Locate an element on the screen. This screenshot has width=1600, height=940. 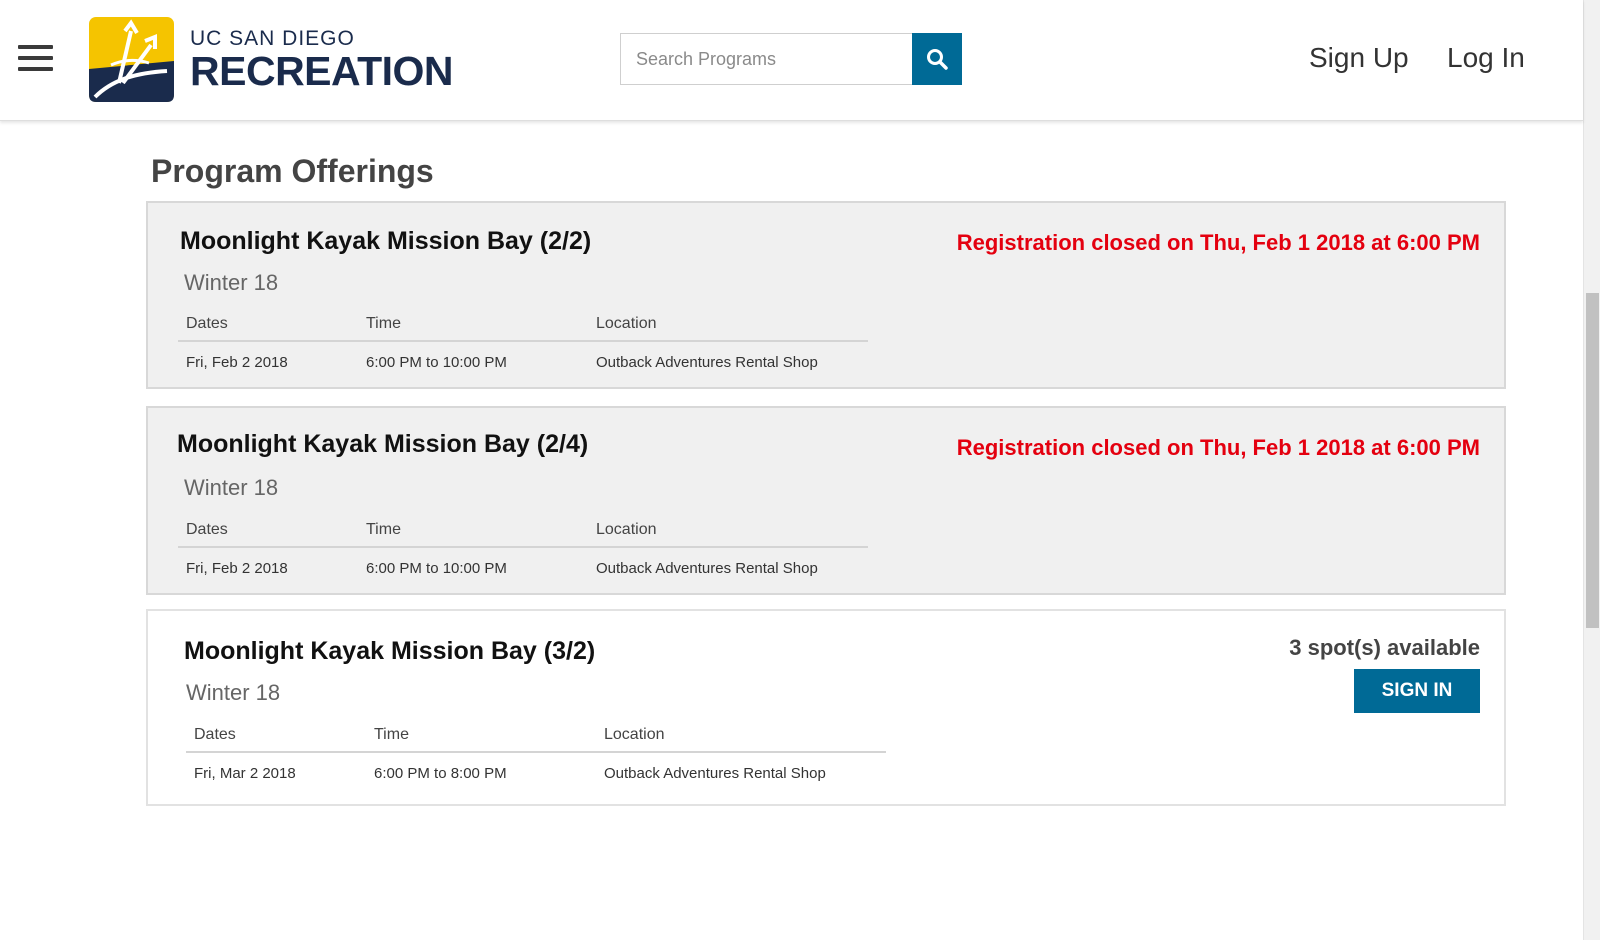
site-header: UC SAN DIEGO RECREATION Sign Up Log In is located at coordinates (791, 60).